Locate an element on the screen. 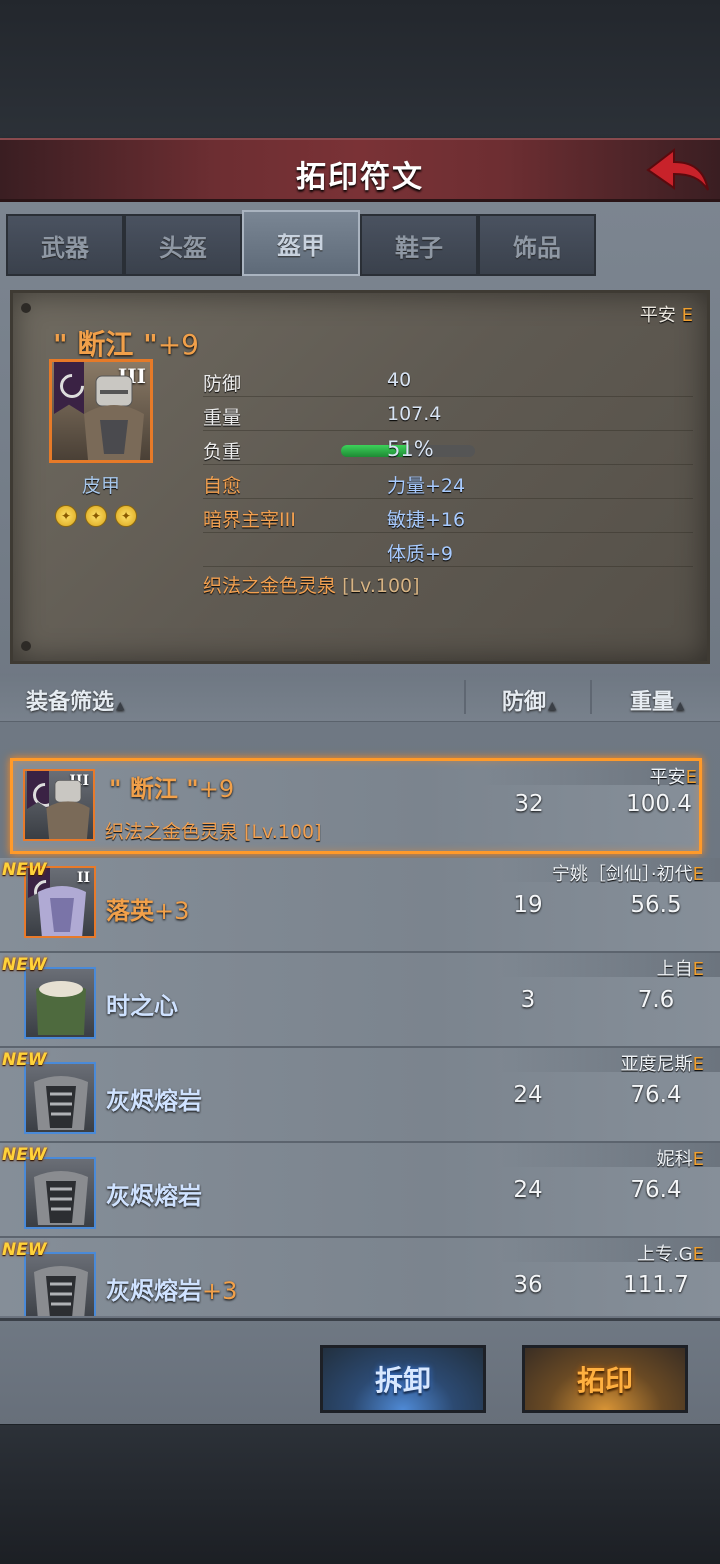  banner-icon is located at coordinates (69, 388).